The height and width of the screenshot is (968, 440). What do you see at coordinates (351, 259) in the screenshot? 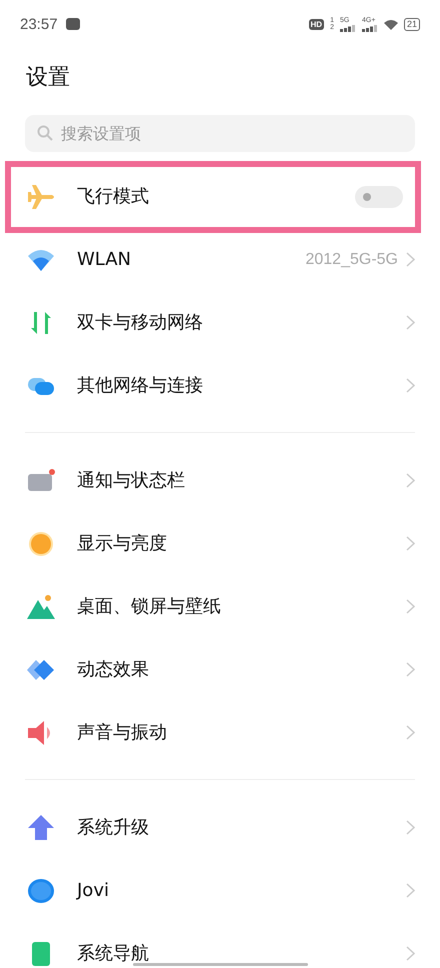
I see `row-value: 2012_5G-5G` at bounding box center [351, 259].